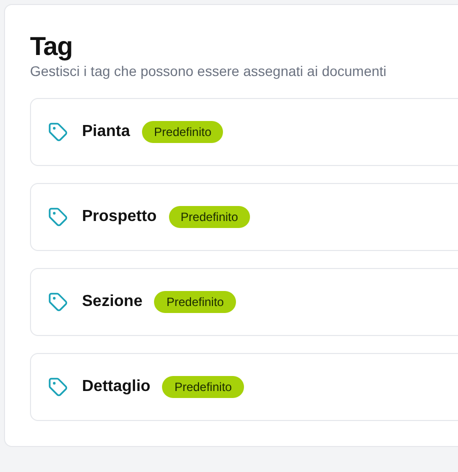 This screenshot has width=458, height=472. Describe the element at coordinates (244, 302) in the screenshot. I see `tag-row: Sezione Predefinito` at that location.